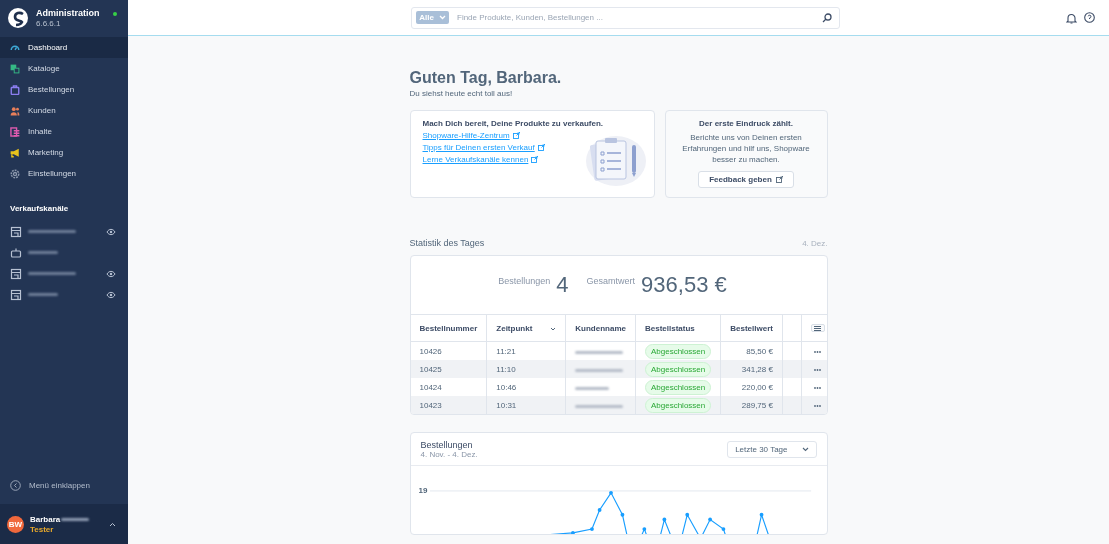 The image size is (1109, 544). What do you see at coordinates (447, 445) in the screenshot?
I see `chart-title: Bestellungen` at bounding box center [447, 445].